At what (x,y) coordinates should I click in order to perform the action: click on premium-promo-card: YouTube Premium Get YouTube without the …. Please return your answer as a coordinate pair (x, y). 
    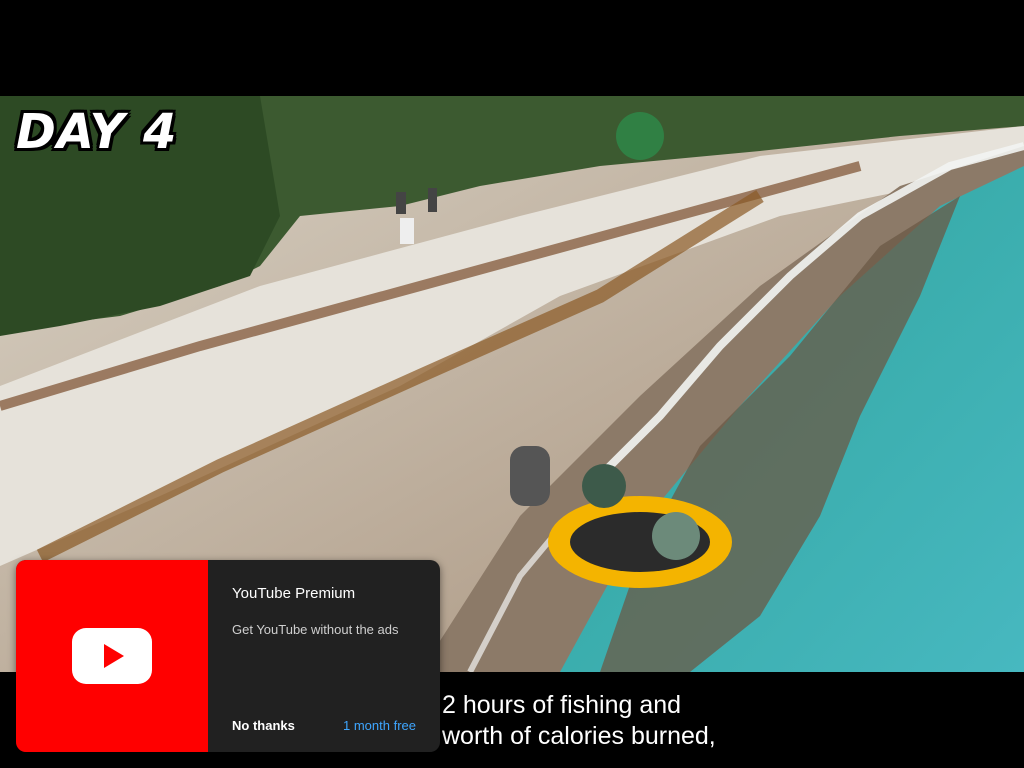
    Looking at the image, I should click on (228, 656).